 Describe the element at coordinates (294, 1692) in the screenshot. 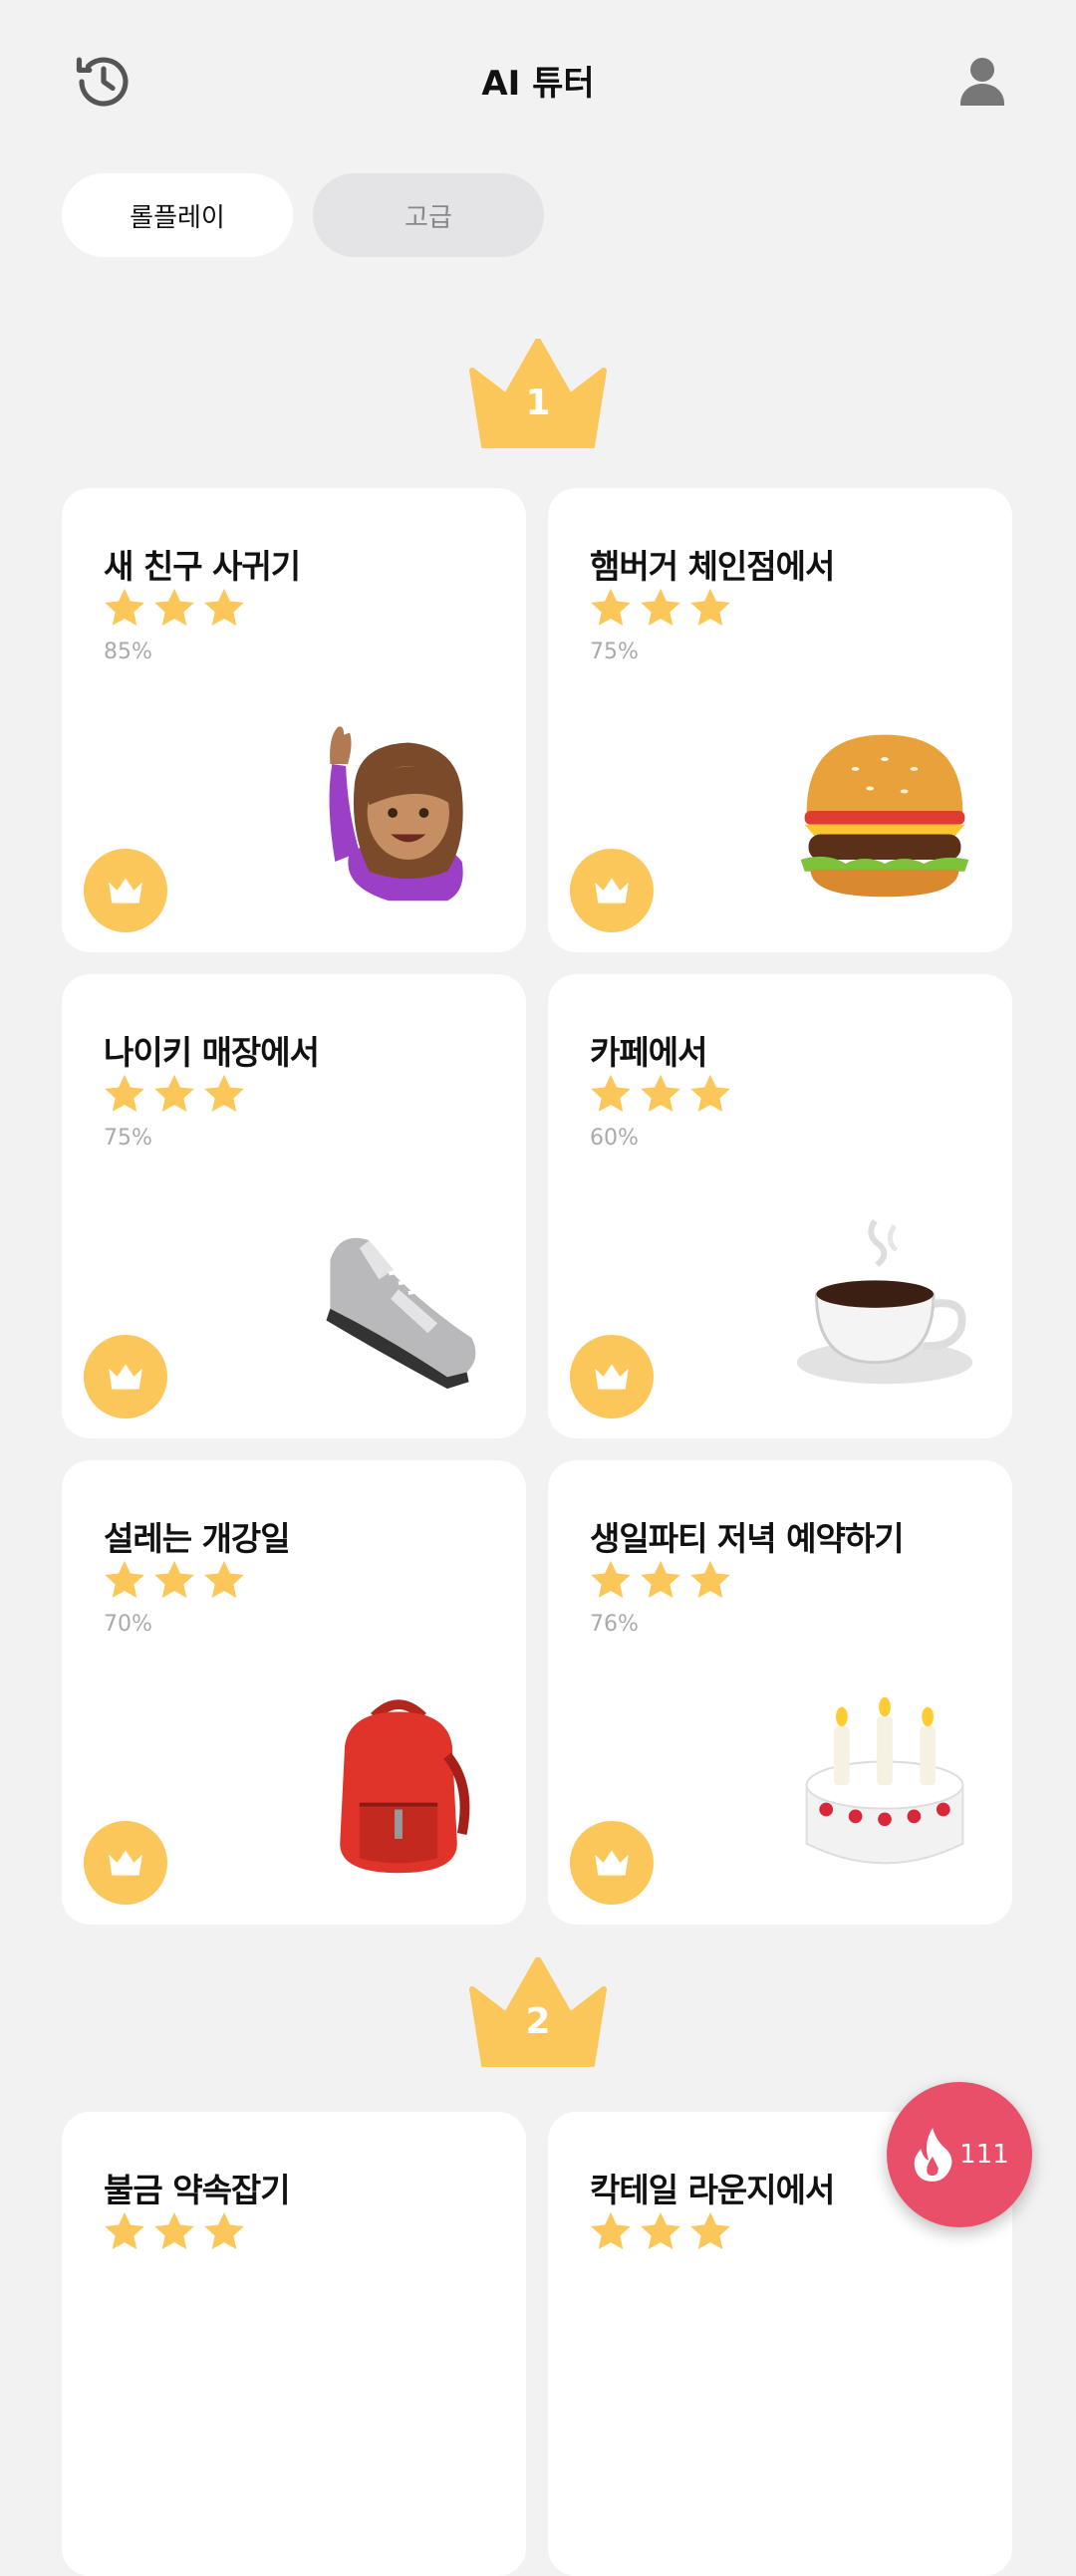

I see `lesson-card: 설레는 개강일 70%` at that location.